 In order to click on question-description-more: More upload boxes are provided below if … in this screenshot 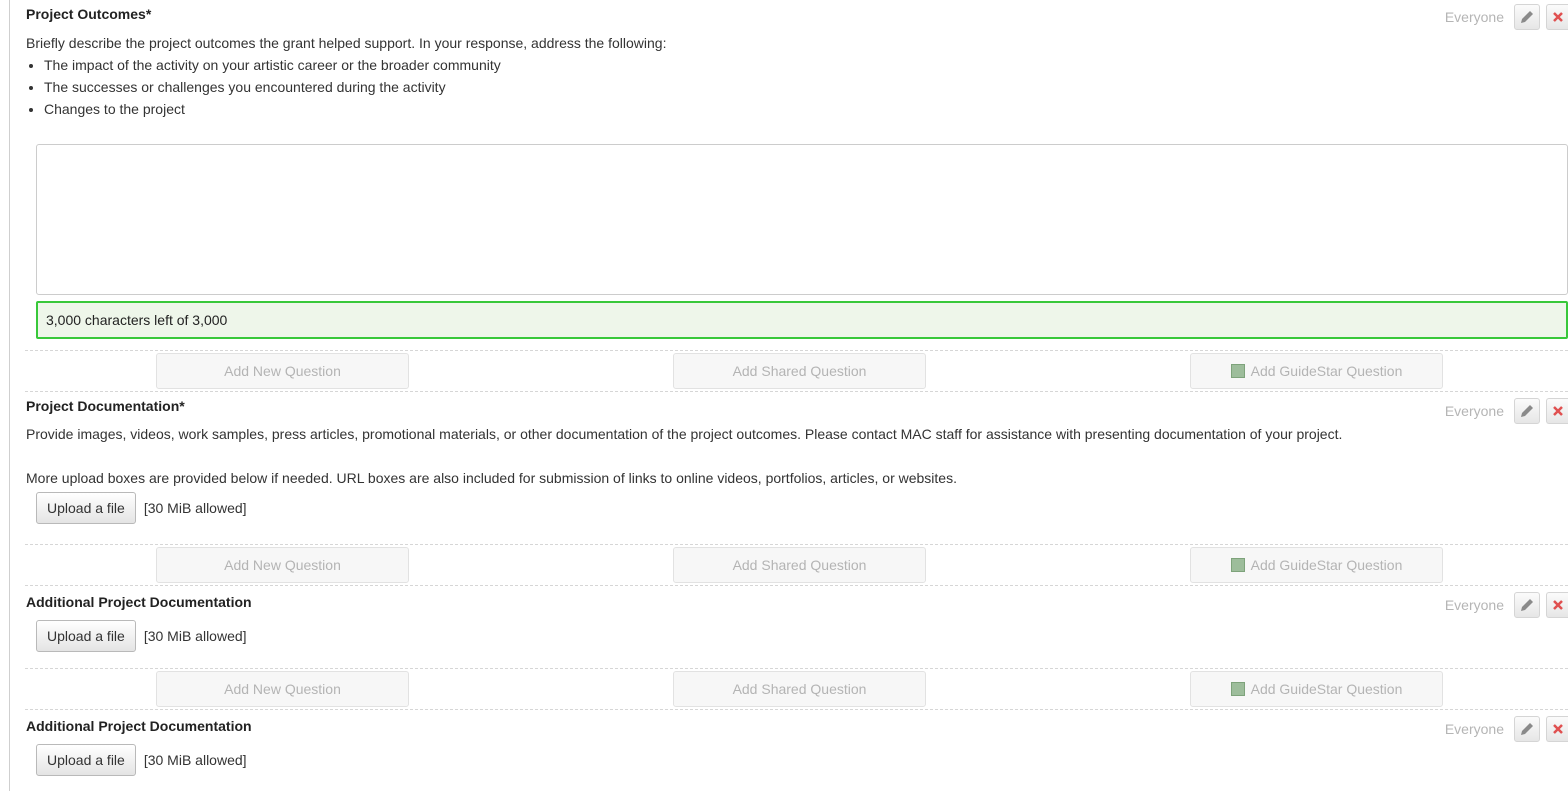, I will do `click(491, 478)`.